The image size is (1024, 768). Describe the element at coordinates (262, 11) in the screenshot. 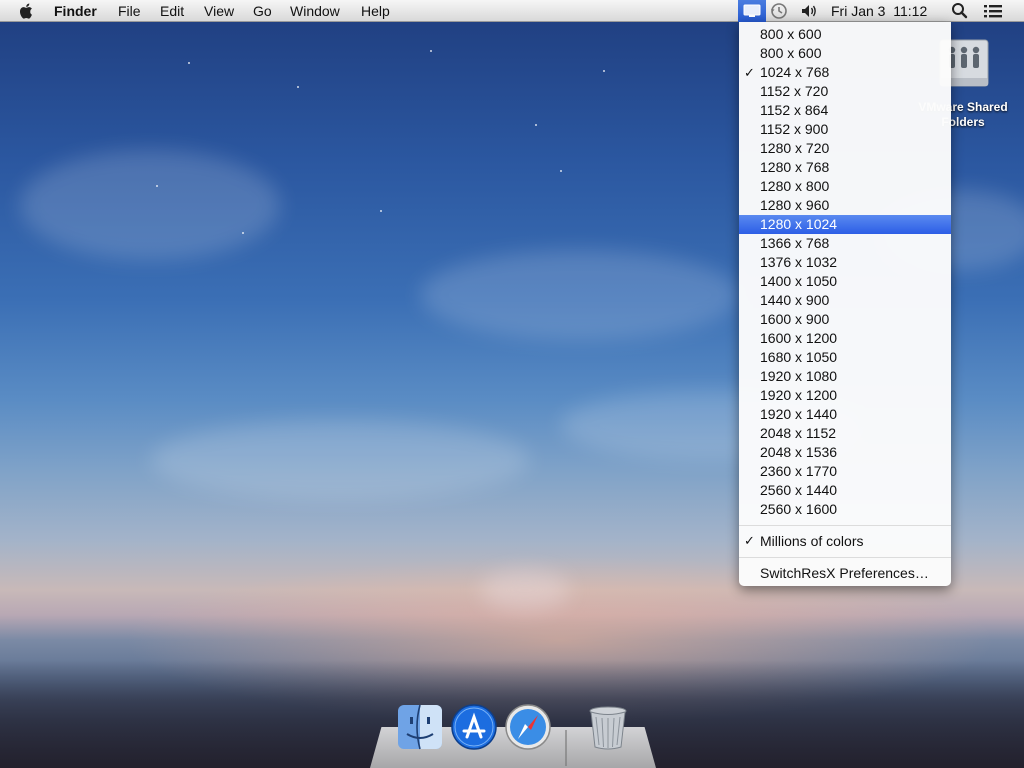

I see `menu-go: Go` at that location.